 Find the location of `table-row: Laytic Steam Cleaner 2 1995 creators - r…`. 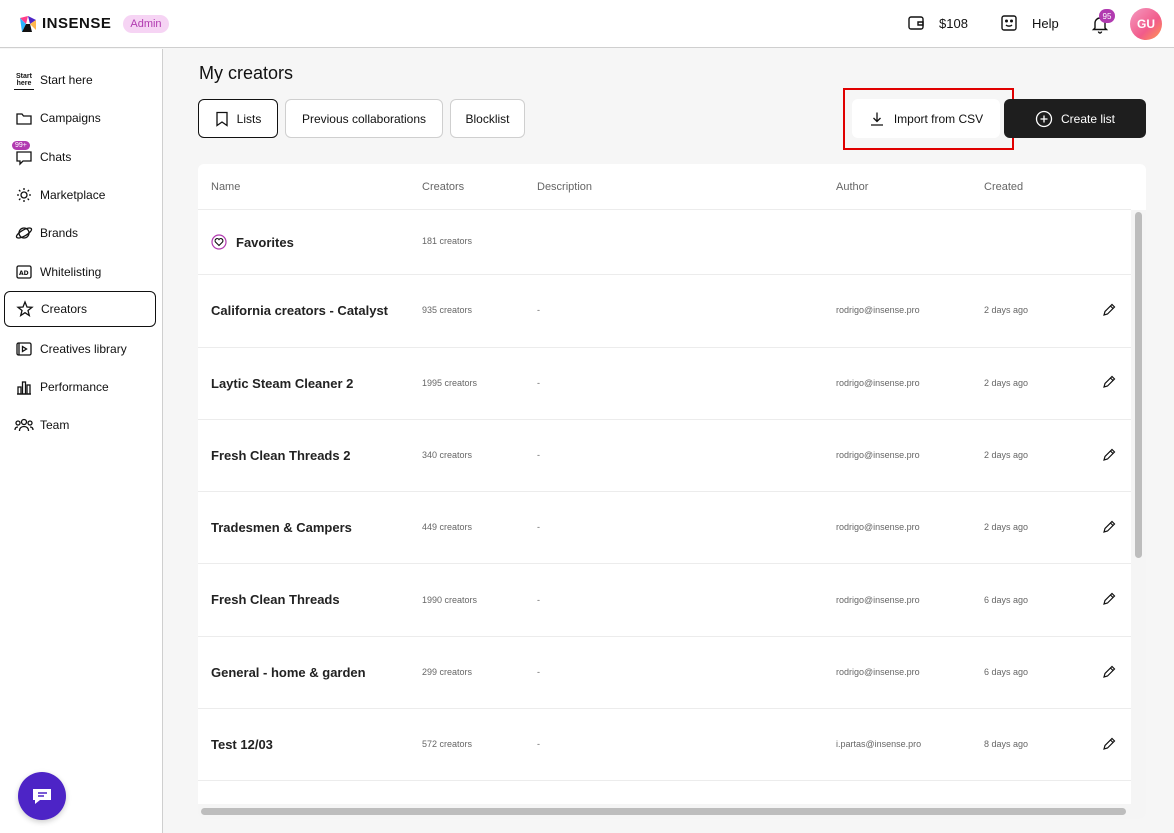

table-row: Laytic Steam Cleaner 2 1995 creators - r… is located at coordinates (664, 384).